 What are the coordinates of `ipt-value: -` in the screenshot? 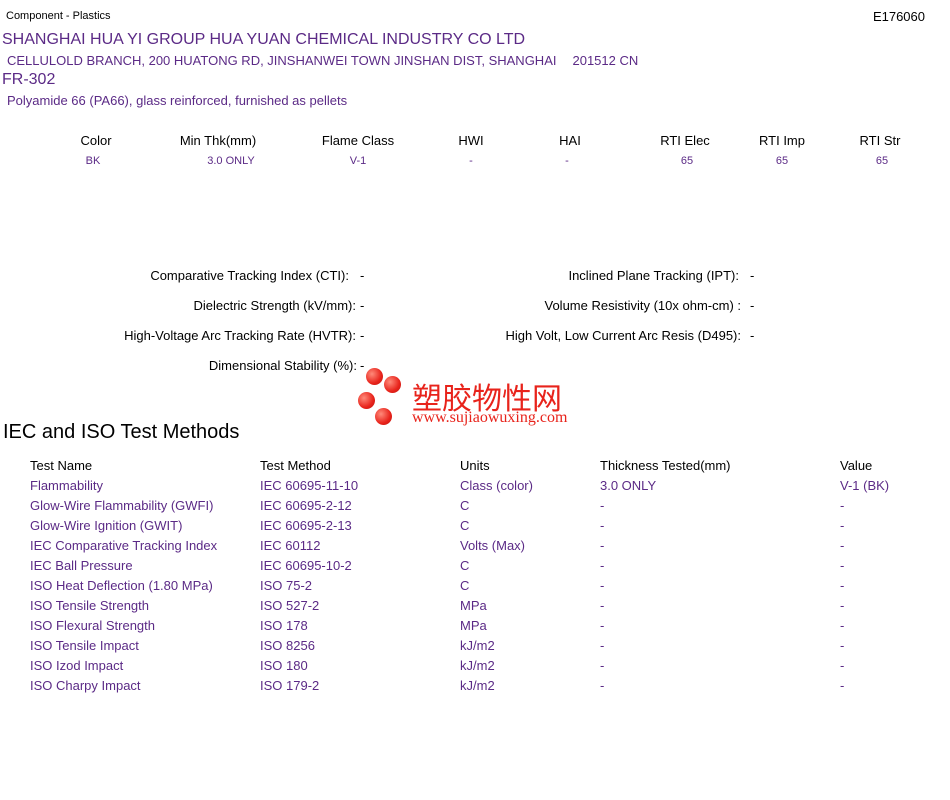 It's located at (752, 275).